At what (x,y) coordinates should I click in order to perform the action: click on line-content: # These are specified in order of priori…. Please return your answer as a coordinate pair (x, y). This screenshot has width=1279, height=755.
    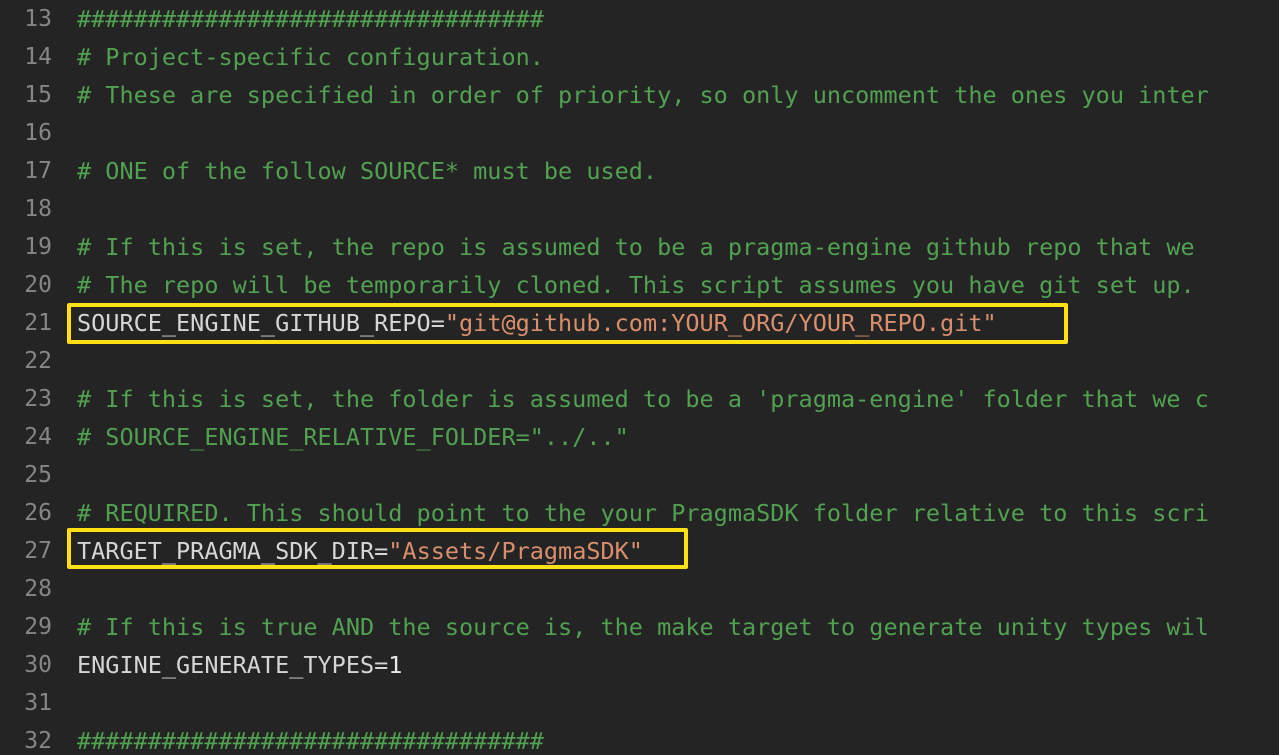
    Looking at the image, I should click on (643, 95).